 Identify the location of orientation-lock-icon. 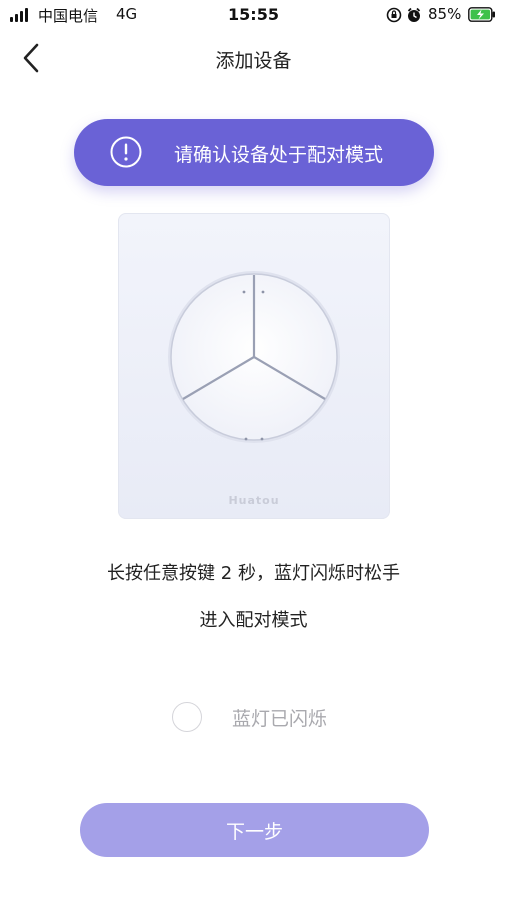
(394, 15).